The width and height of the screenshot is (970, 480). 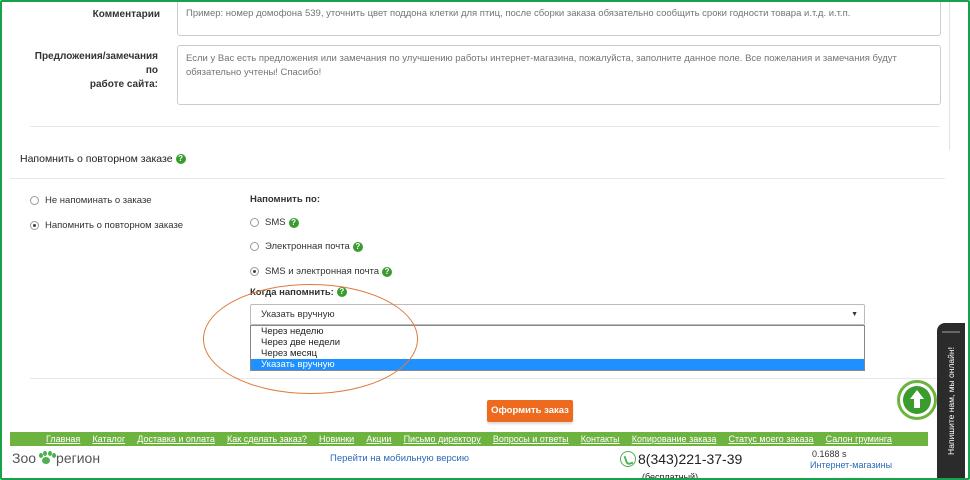 I want to click on radio-label: SMS и электронная почта, so click(x=322, y=271).